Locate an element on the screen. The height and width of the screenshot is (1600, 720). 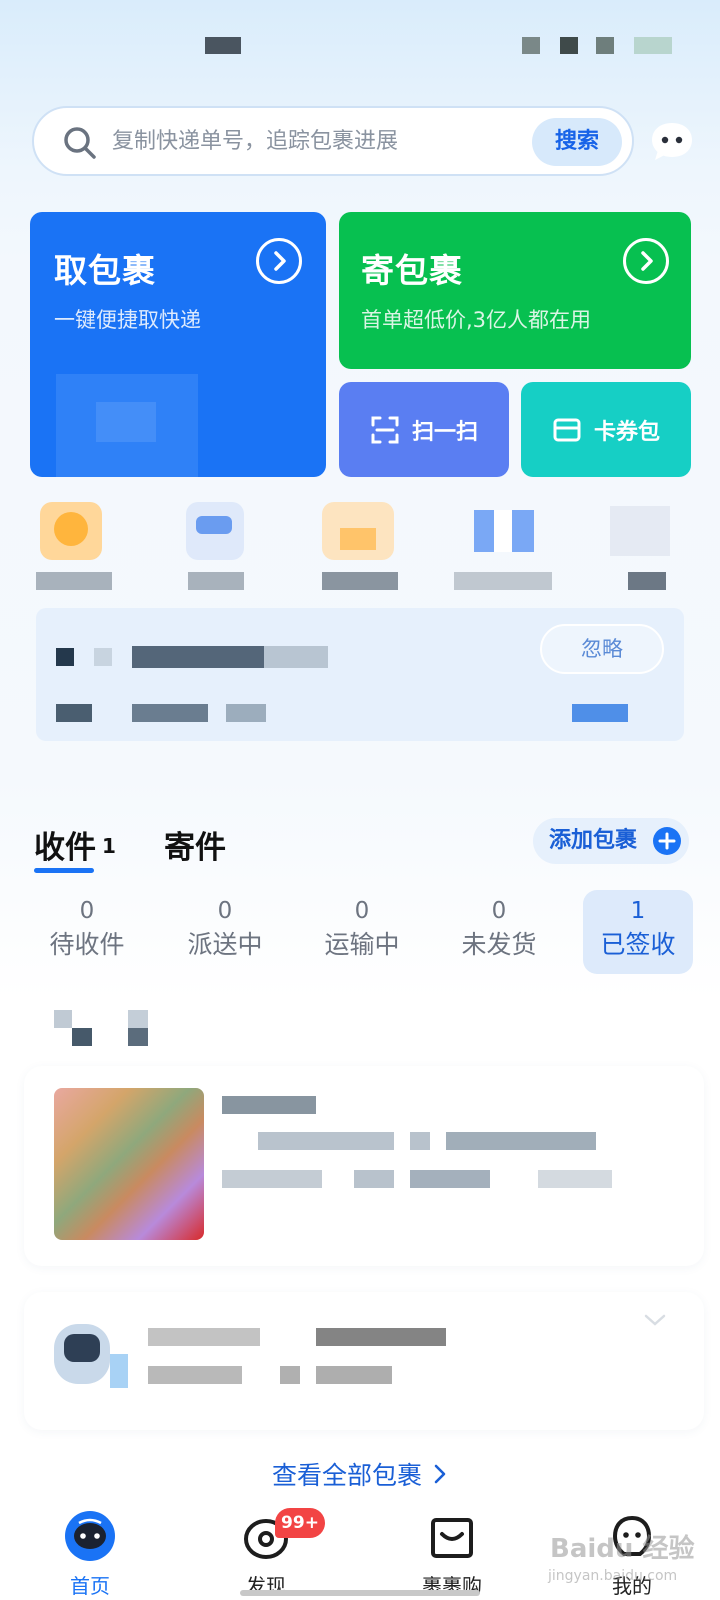
filter-delivering: 0 派送中 is located at coordinates (225, 929).